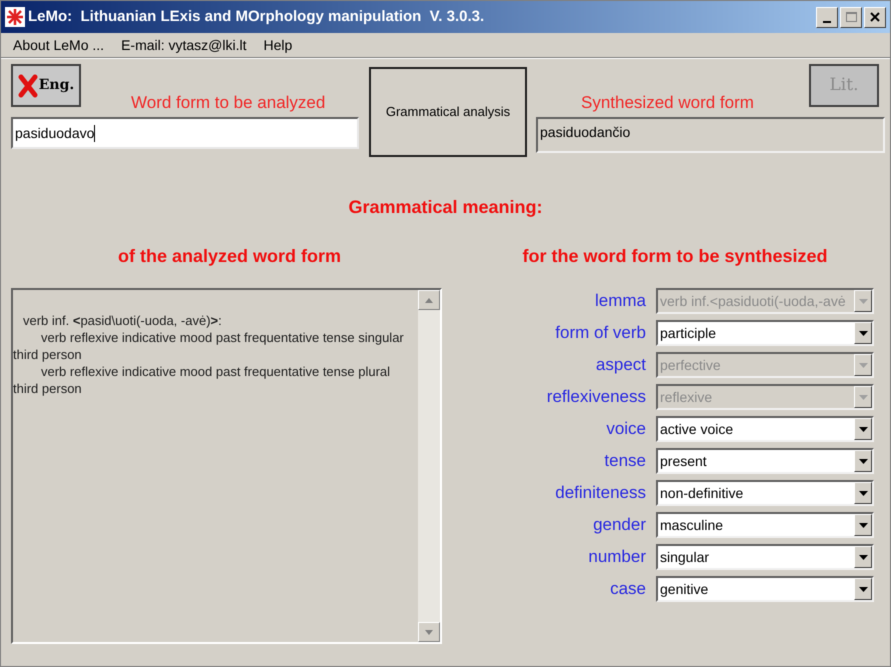  What do you see at coordinates (827, 21) in the screenshot?
I see `minimize-icon` at bounding box center [827, 21].